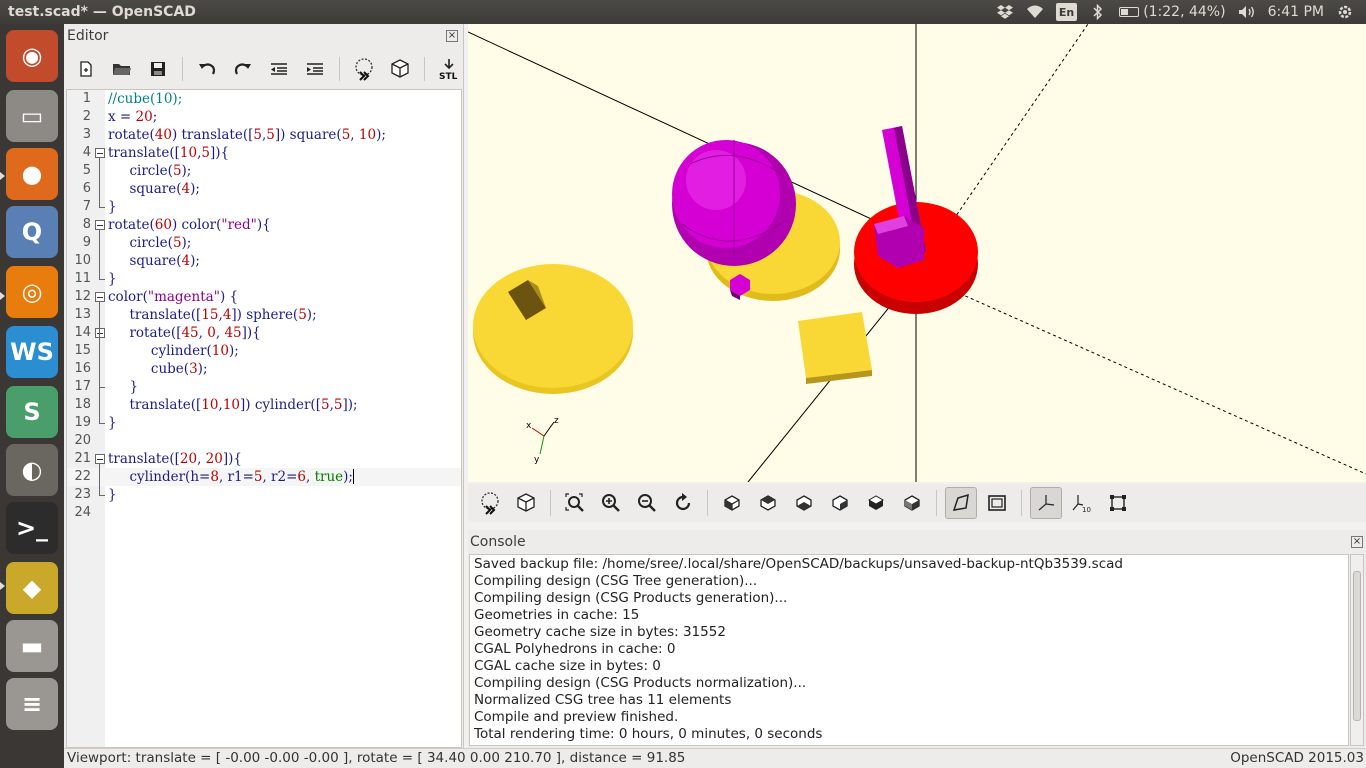 This screenshot has height=768, width=1366. I want to click on scrollbar-thumb, so click(1357, 646).